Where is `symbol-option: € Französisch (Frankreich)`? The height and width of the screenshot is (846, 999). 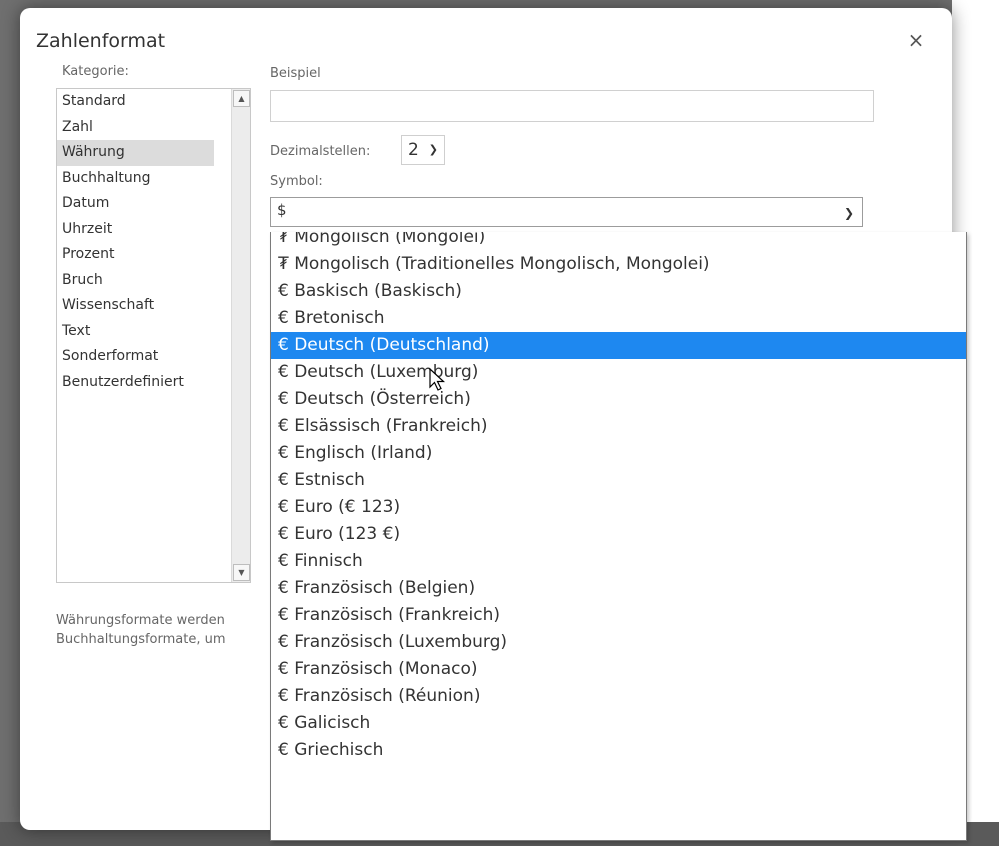
symbol-option: € Französisch (Frankreich) is located at coordinates (618, 615).